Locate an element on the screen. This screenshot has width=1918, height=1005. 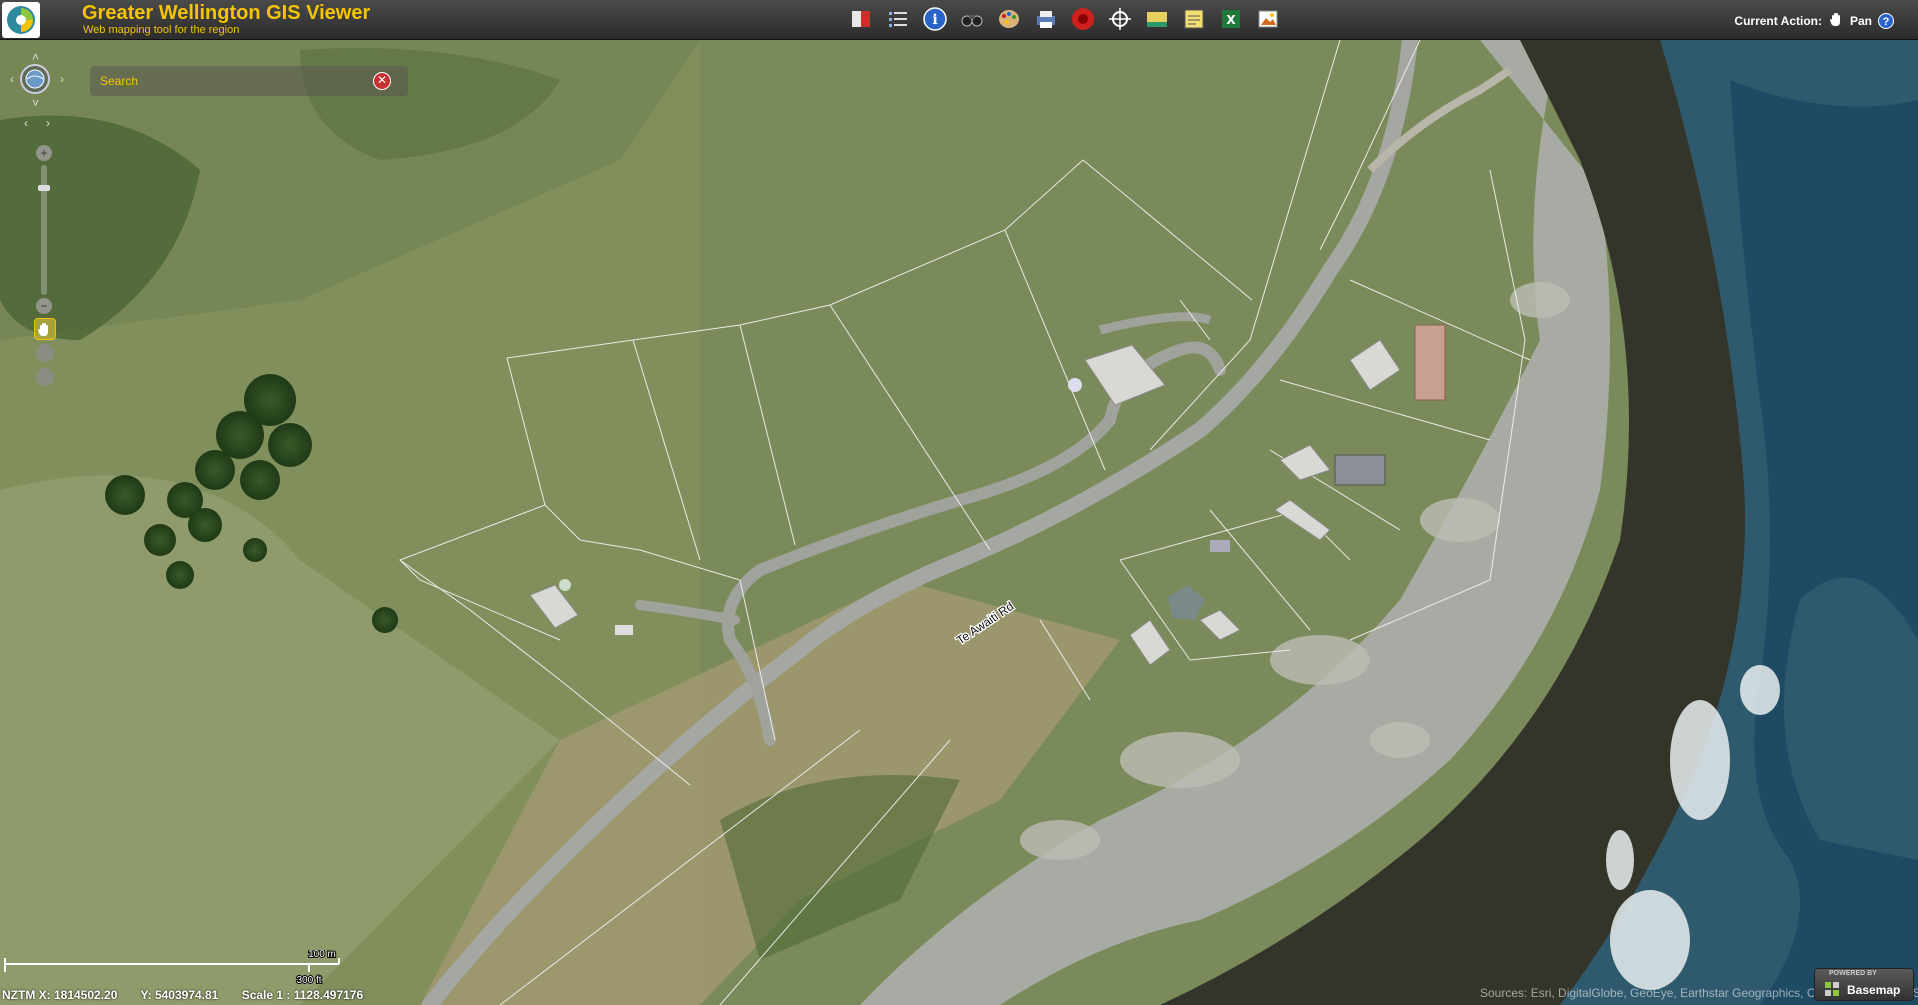
scale-metric-label: 100 m is located at coordinates (322, 955).